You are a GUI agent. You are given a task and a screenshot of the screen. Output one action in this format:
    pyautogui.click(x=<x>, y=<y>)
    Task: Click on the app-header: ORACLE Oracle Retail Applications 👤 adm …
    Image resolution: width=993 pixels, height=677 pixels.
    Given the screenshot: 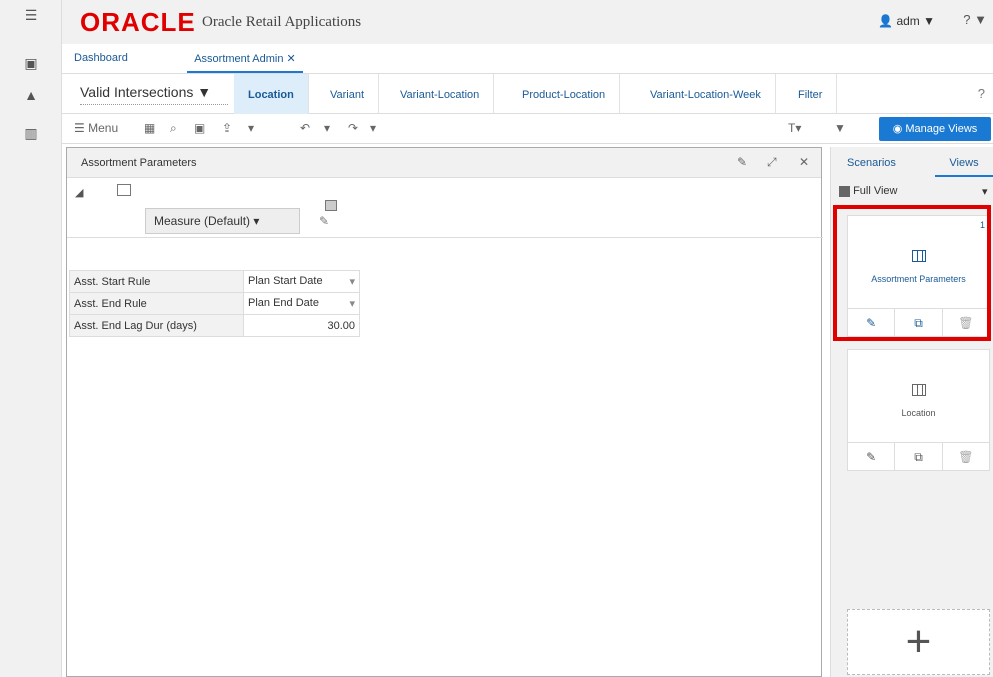 What is the action you would take?
    pyautogui.click(x=527, y=22)
    